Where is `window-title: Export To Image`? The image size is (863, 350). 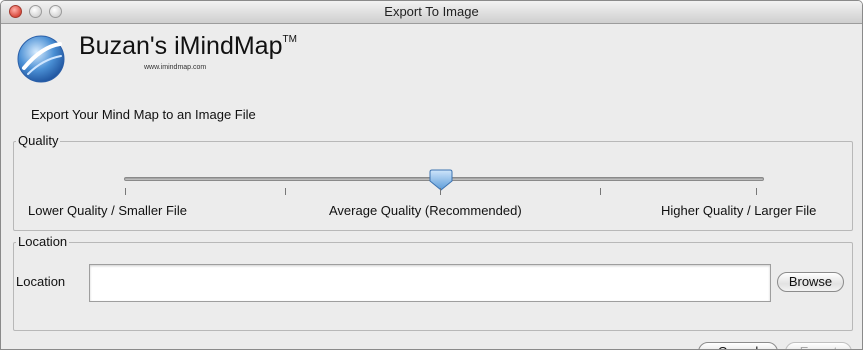
window-title: Export To Image is located at coordinates (431, 11).